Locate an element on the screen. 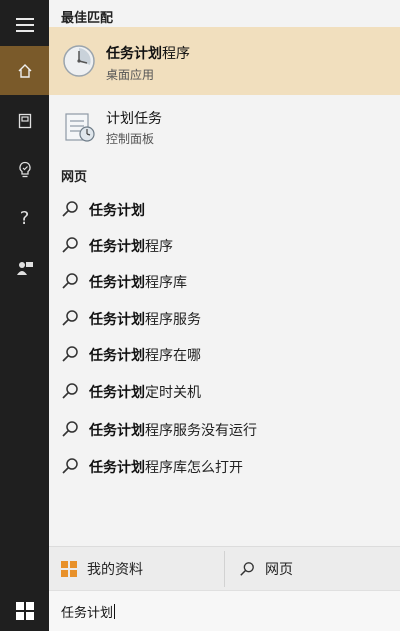 Image resolution: width=400 pixels, height=631 pixels. feedback-icon is located at coordinates (24, 268).